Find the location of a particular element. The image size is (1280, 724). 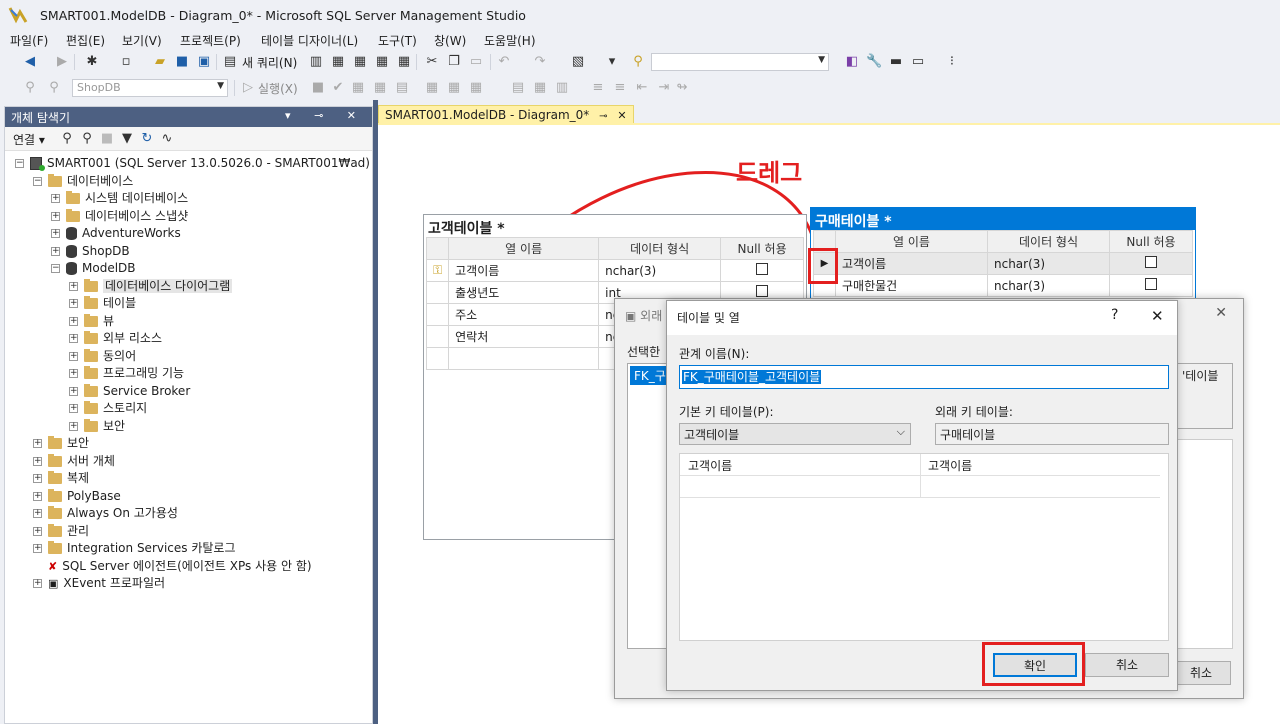

new-item-icon: ▫ is located at coordinates (126, 62).